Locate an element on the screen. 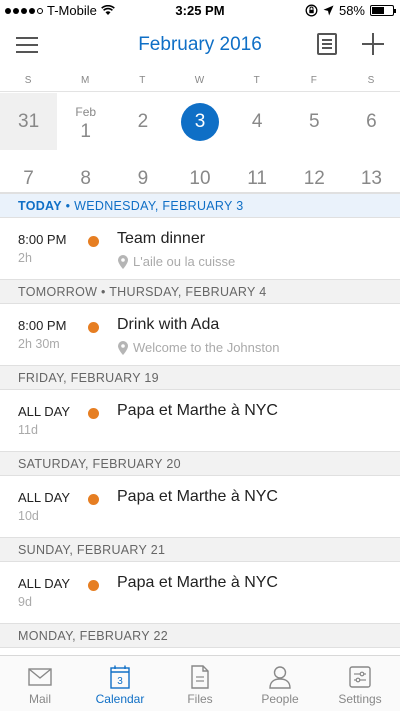  tab-label: Files is located at coordinates (200, 699).